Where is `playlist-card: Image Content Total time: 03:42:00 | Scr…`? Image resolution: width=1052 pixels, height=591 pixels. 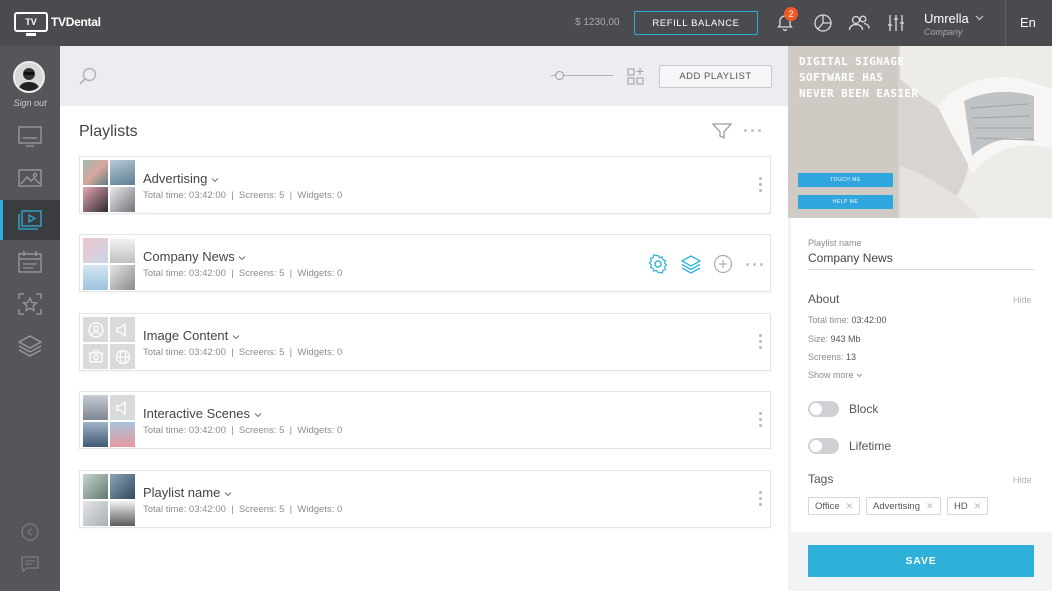
playlist-card: Image Content Total time: 03:42:00 | Scr… is located at coordinates (425, 342).